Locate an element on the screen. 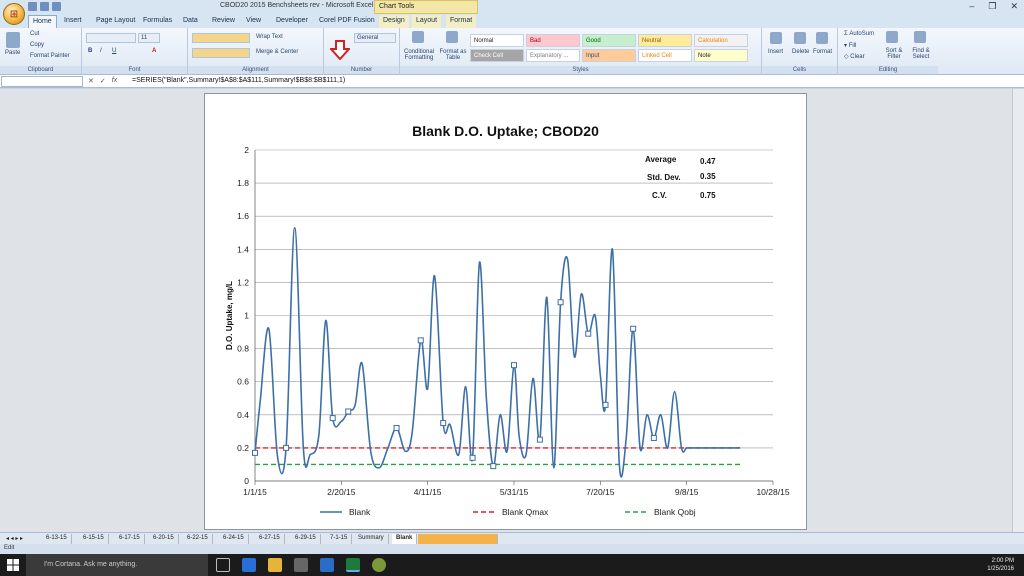 The width and height of the screenshot is (1024, 576). align-horizontal-buttons is located at coordinates (221, 53).